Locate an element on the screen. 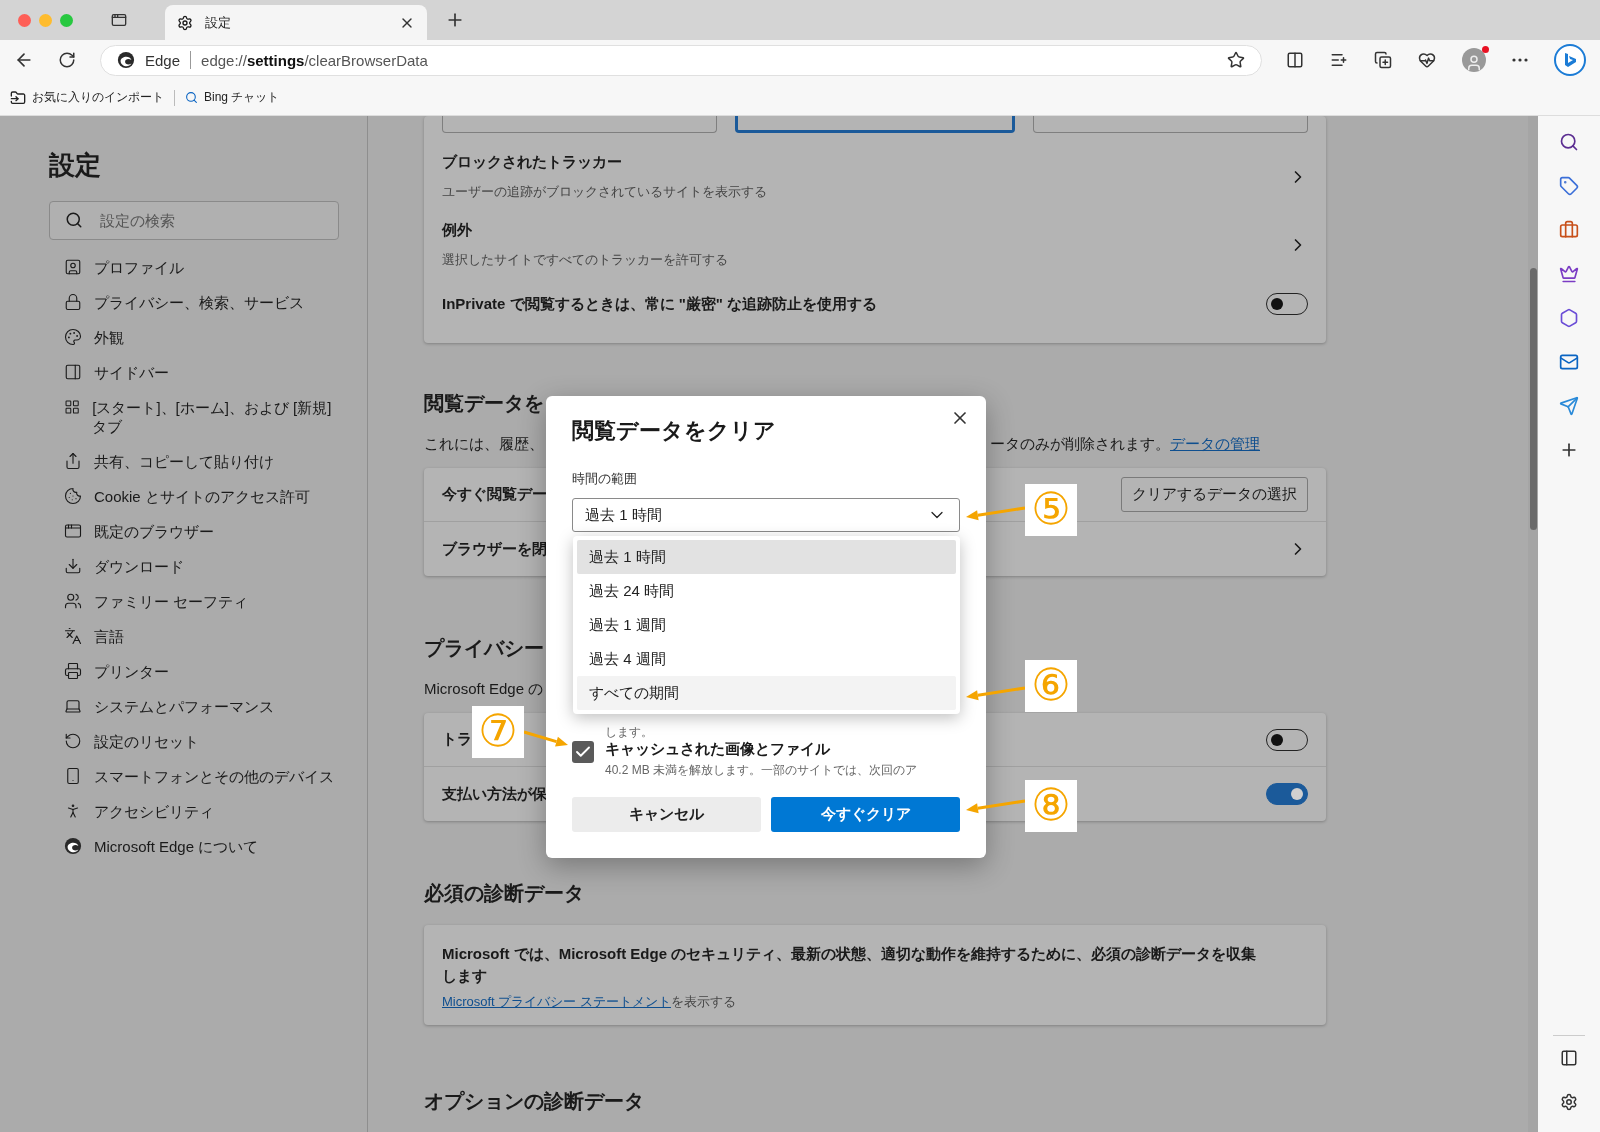 Image resolution: width=1600 pixels, height=1132 pixels. nav-item: 共有、コピーして貼り付け is located at coordinates (194, 461).